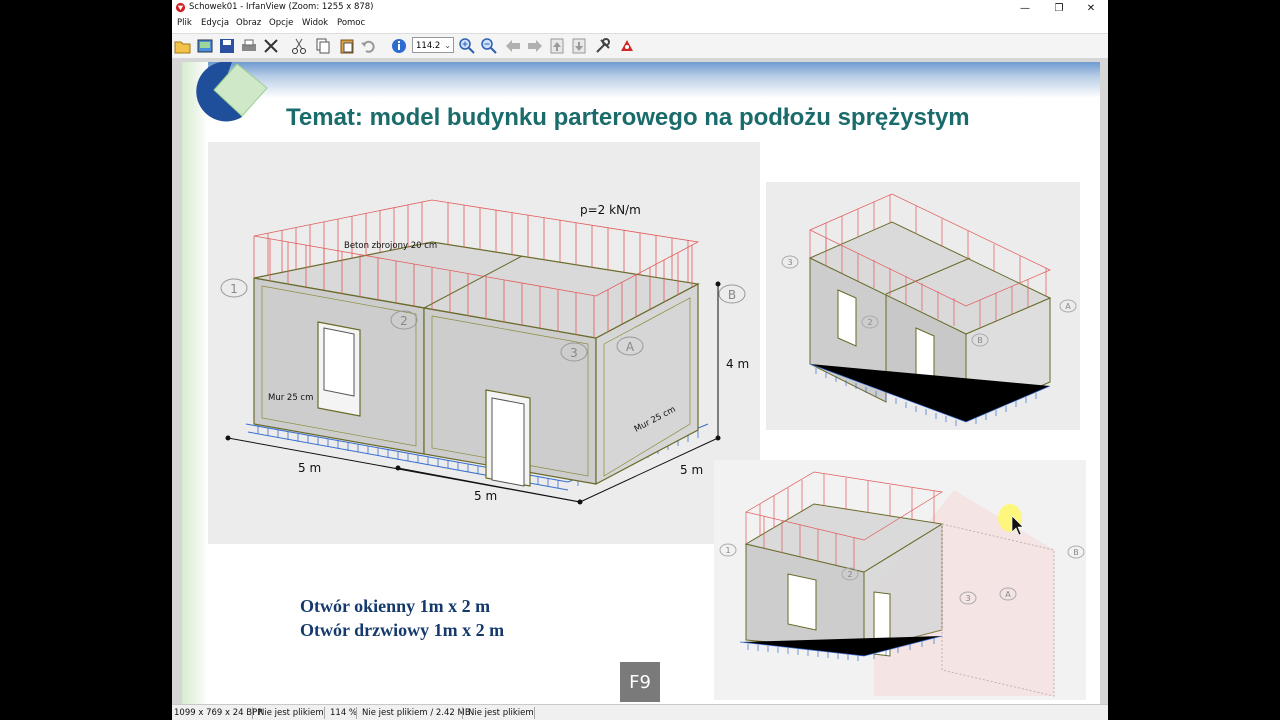 Image resolution: width=1280 pixels, height=720 pixels. Describe the element at coordinates (574, 353) in the screenshot. I see `axis-label-3: 3` at that location.